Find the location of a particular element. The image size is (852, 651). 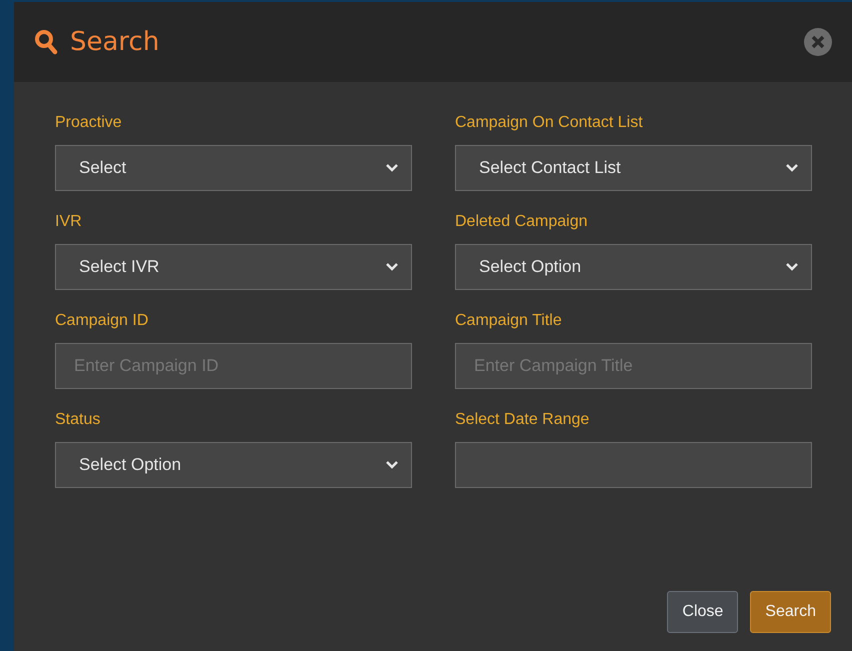

field-label: Deleted Campaign is located at coordinates (522, 222).